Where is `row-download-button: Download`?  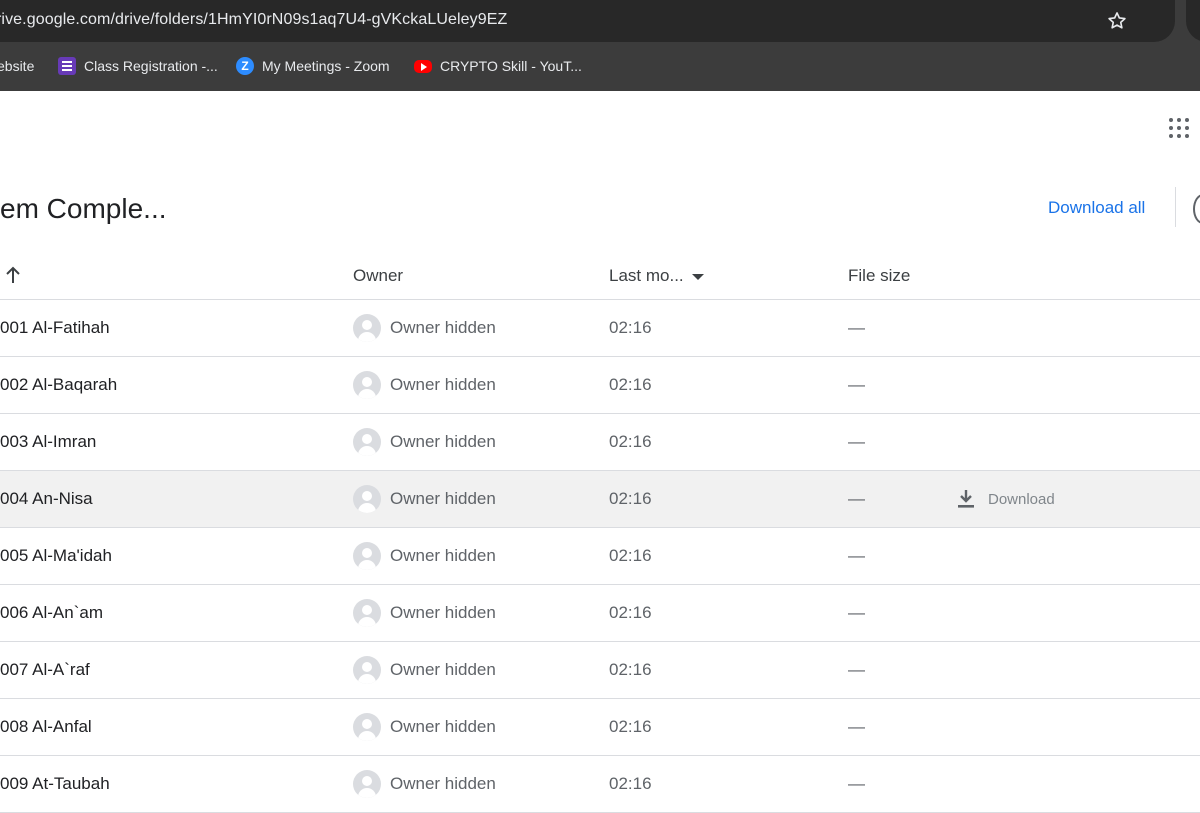 row-download-button: Download is located at coordinates (1005, 499).